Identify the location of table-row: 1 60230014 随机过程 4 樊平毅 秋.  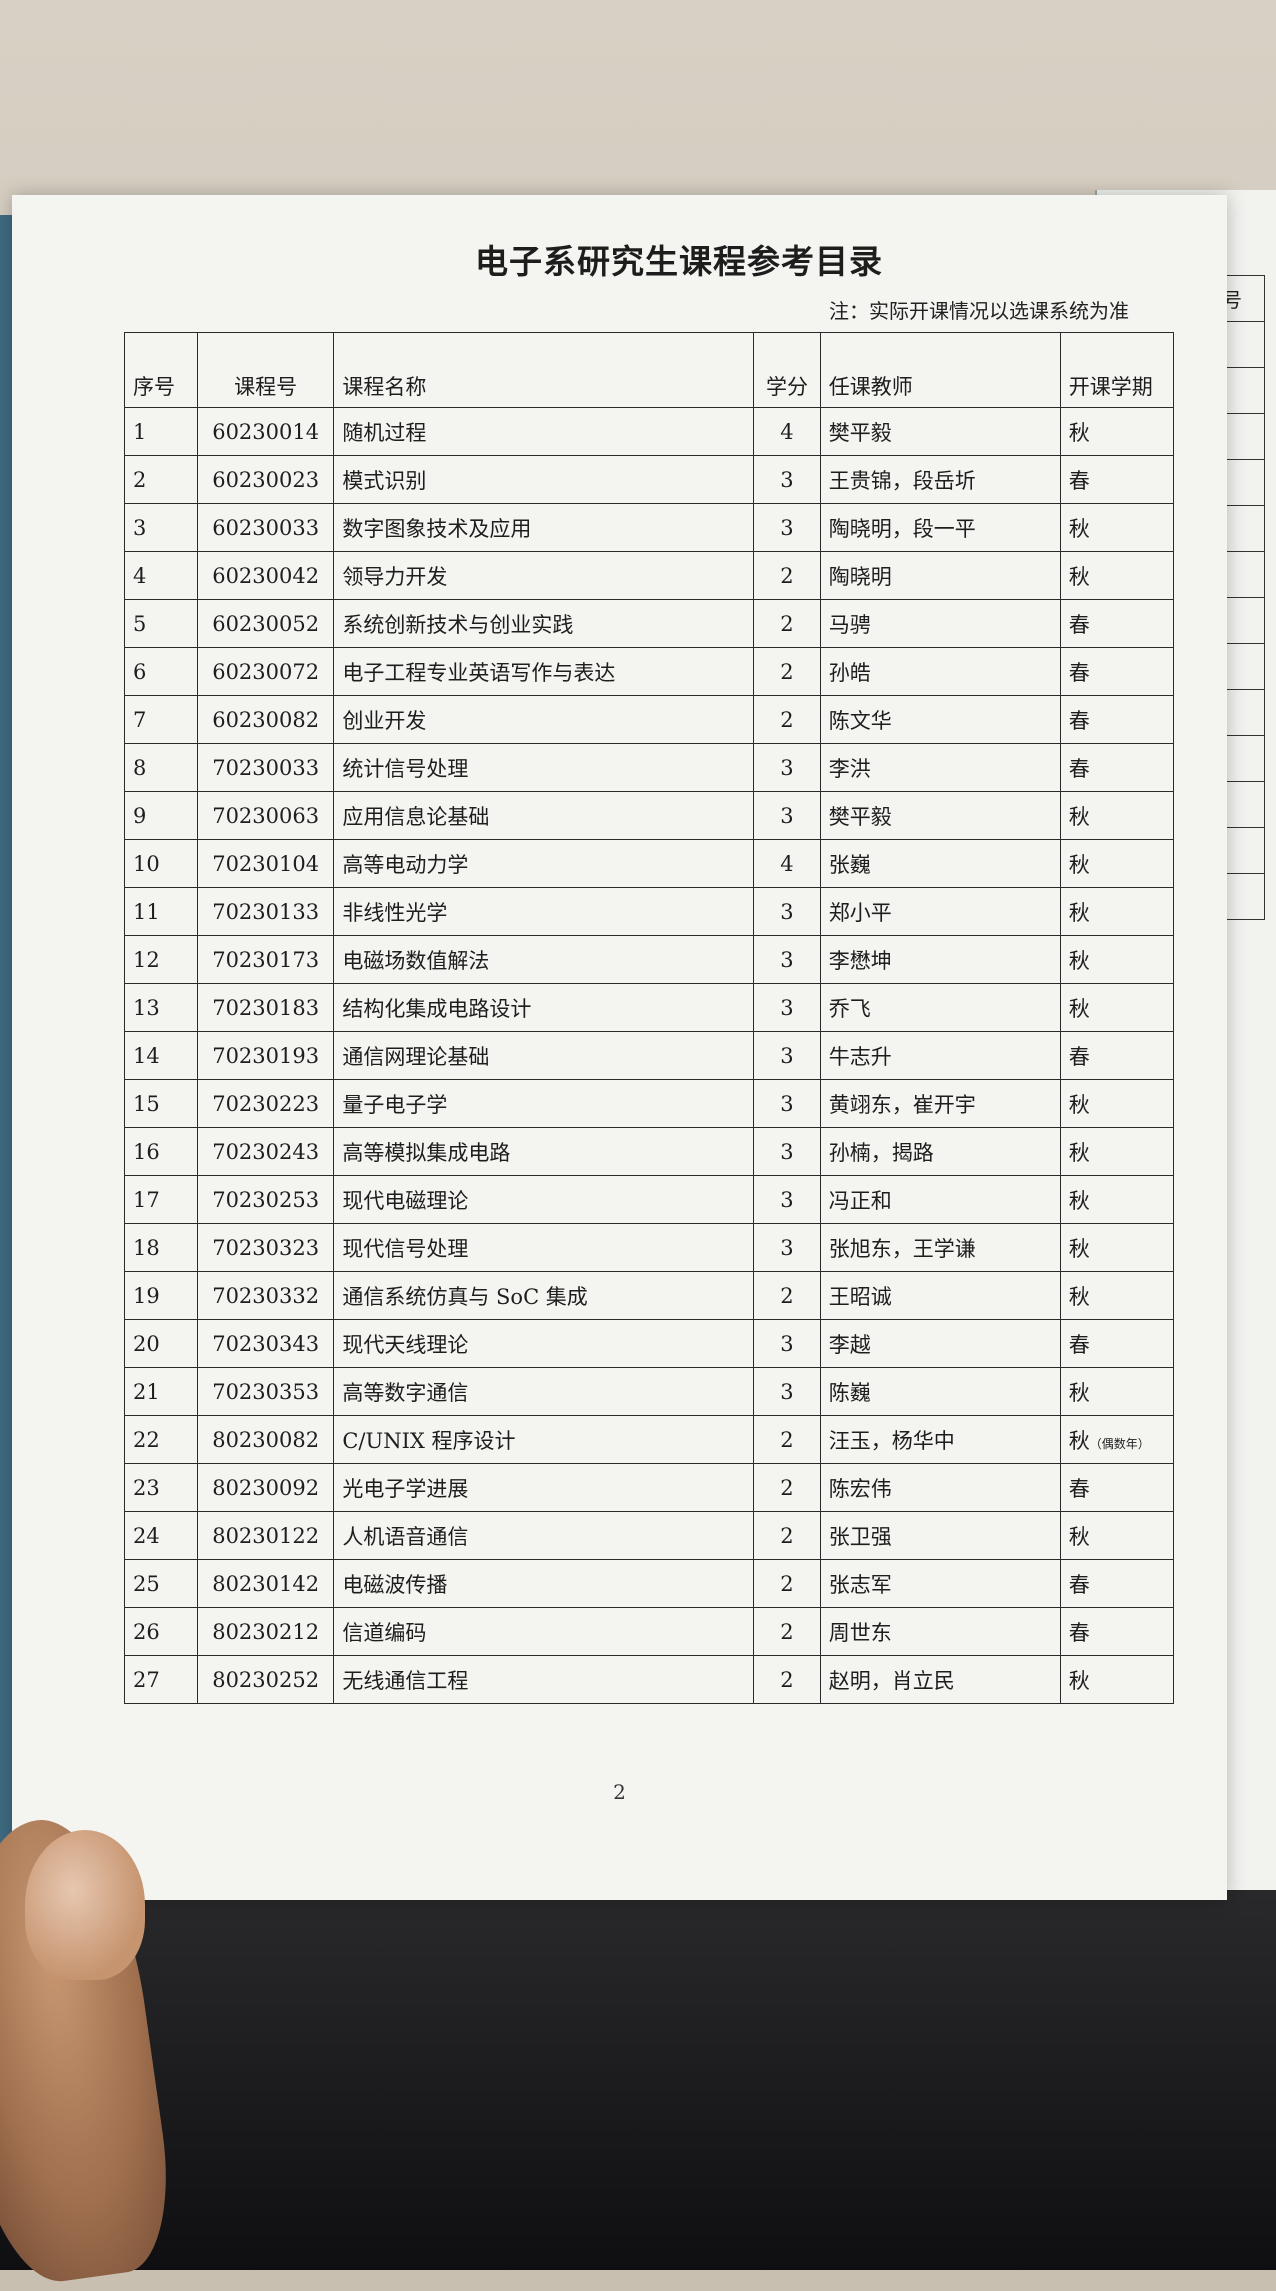
(649, 431).